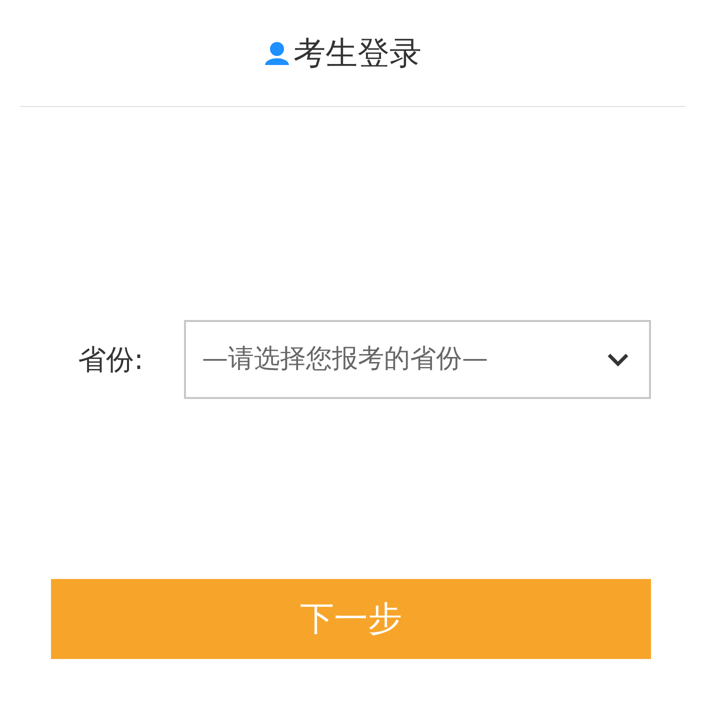 The height and width of the screenshot is (725, 705). What do you see at coordinates (358, 53) in the screenshot?
I see `page-title: 考生登录` at bounding box center [358, 53].